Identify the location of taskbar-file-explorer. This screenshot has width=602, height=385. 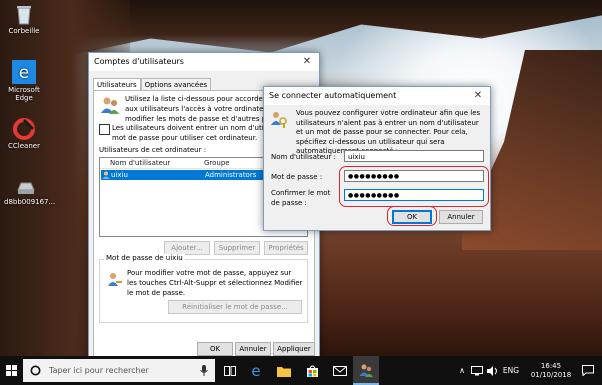
(284, 370).